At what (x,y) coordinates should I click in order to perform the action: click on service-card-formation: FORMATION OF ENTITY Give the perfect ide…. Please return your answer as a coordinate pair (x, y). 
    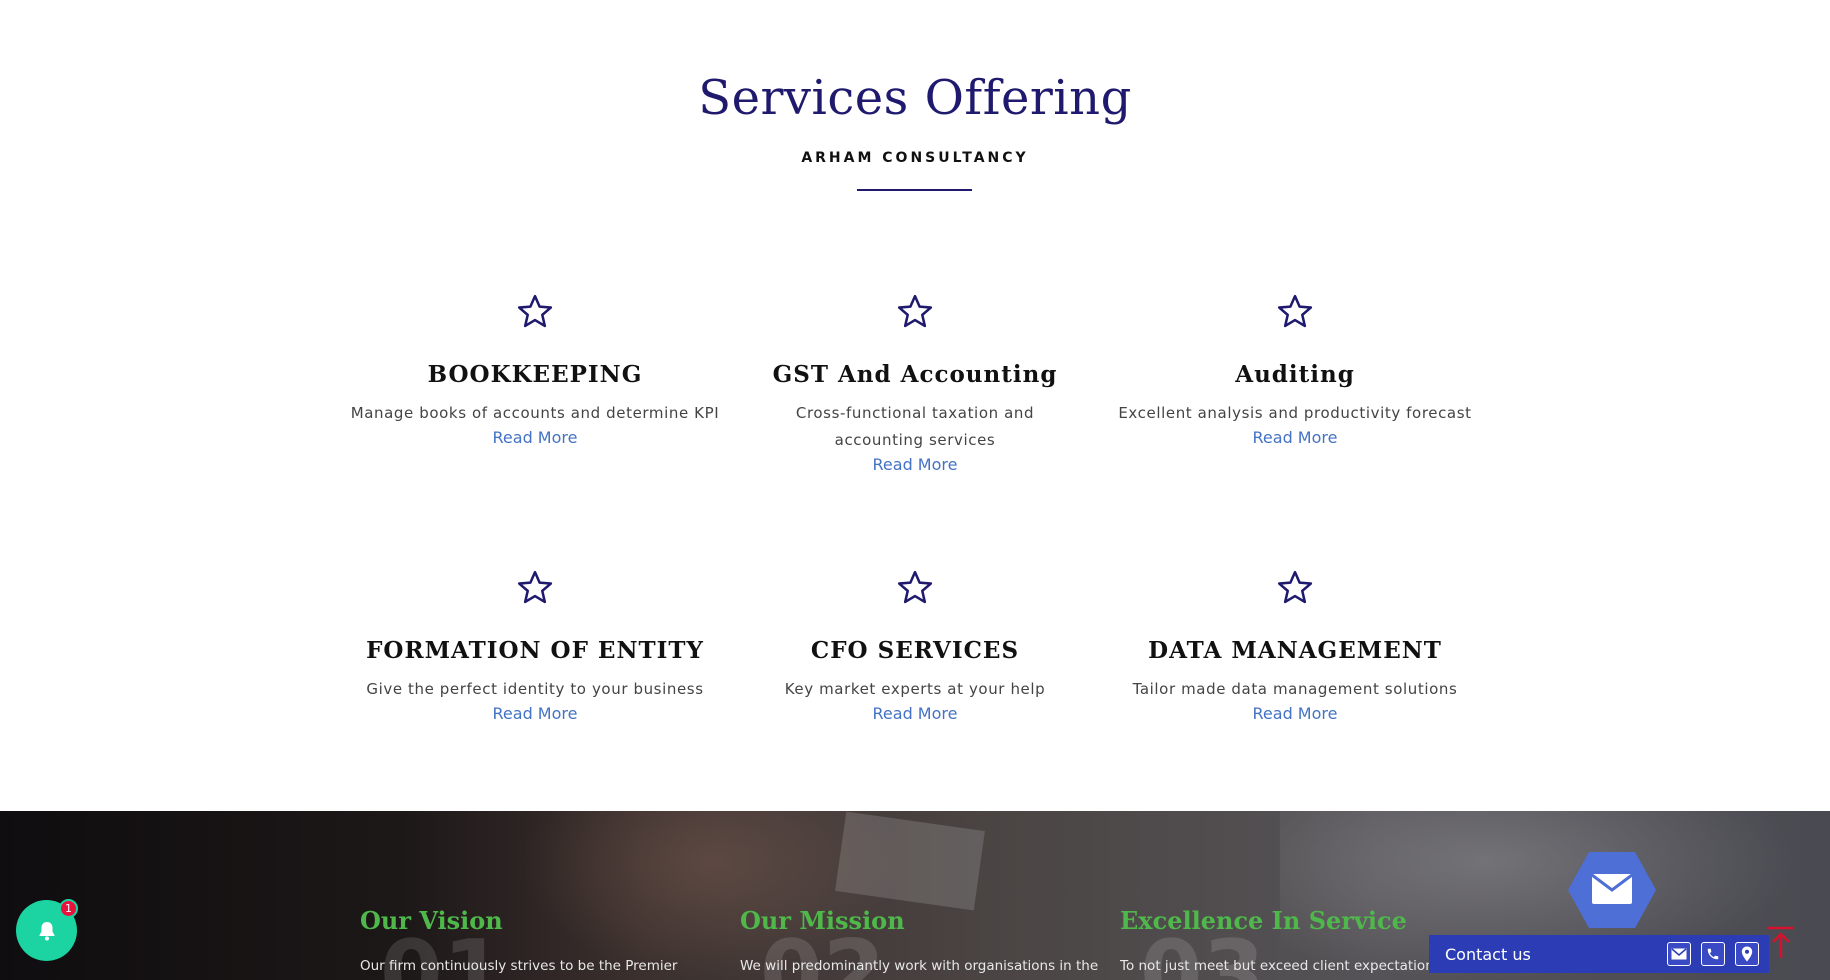
    Looking at the image, I should click on (535, 647).